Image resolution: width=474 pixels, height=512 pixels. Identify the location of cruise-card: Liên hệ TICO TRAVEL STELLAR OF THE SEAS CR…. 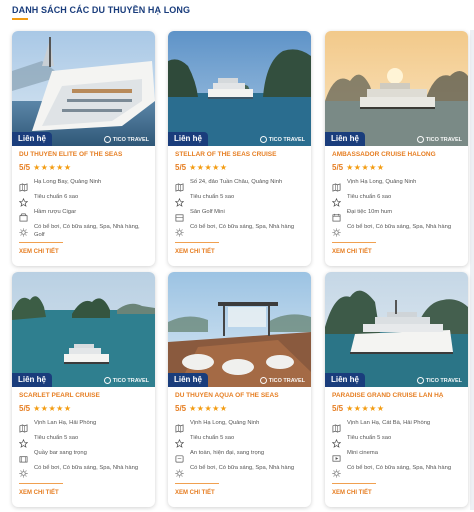
(239, 148).